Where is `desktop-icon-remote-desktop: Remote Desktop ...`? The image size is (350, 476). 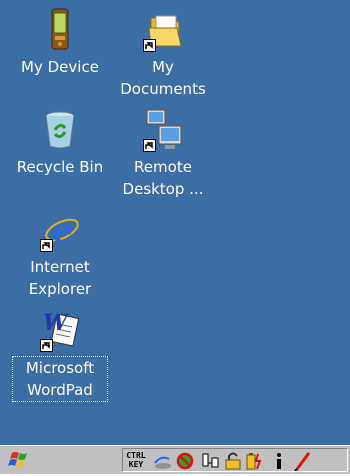
desktop-icon-remote-desktop: Remote Desktop ... is located at coordinates (163, 154).